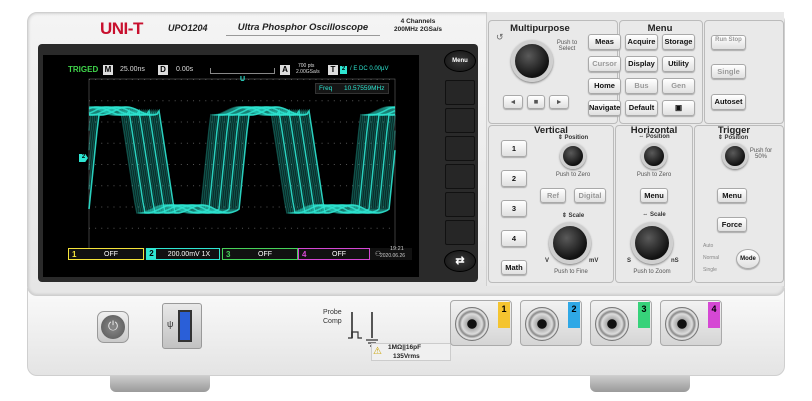  Describe the element at coordinates (732, 224) in the screenshot. I see `force-button: Force` at that location.